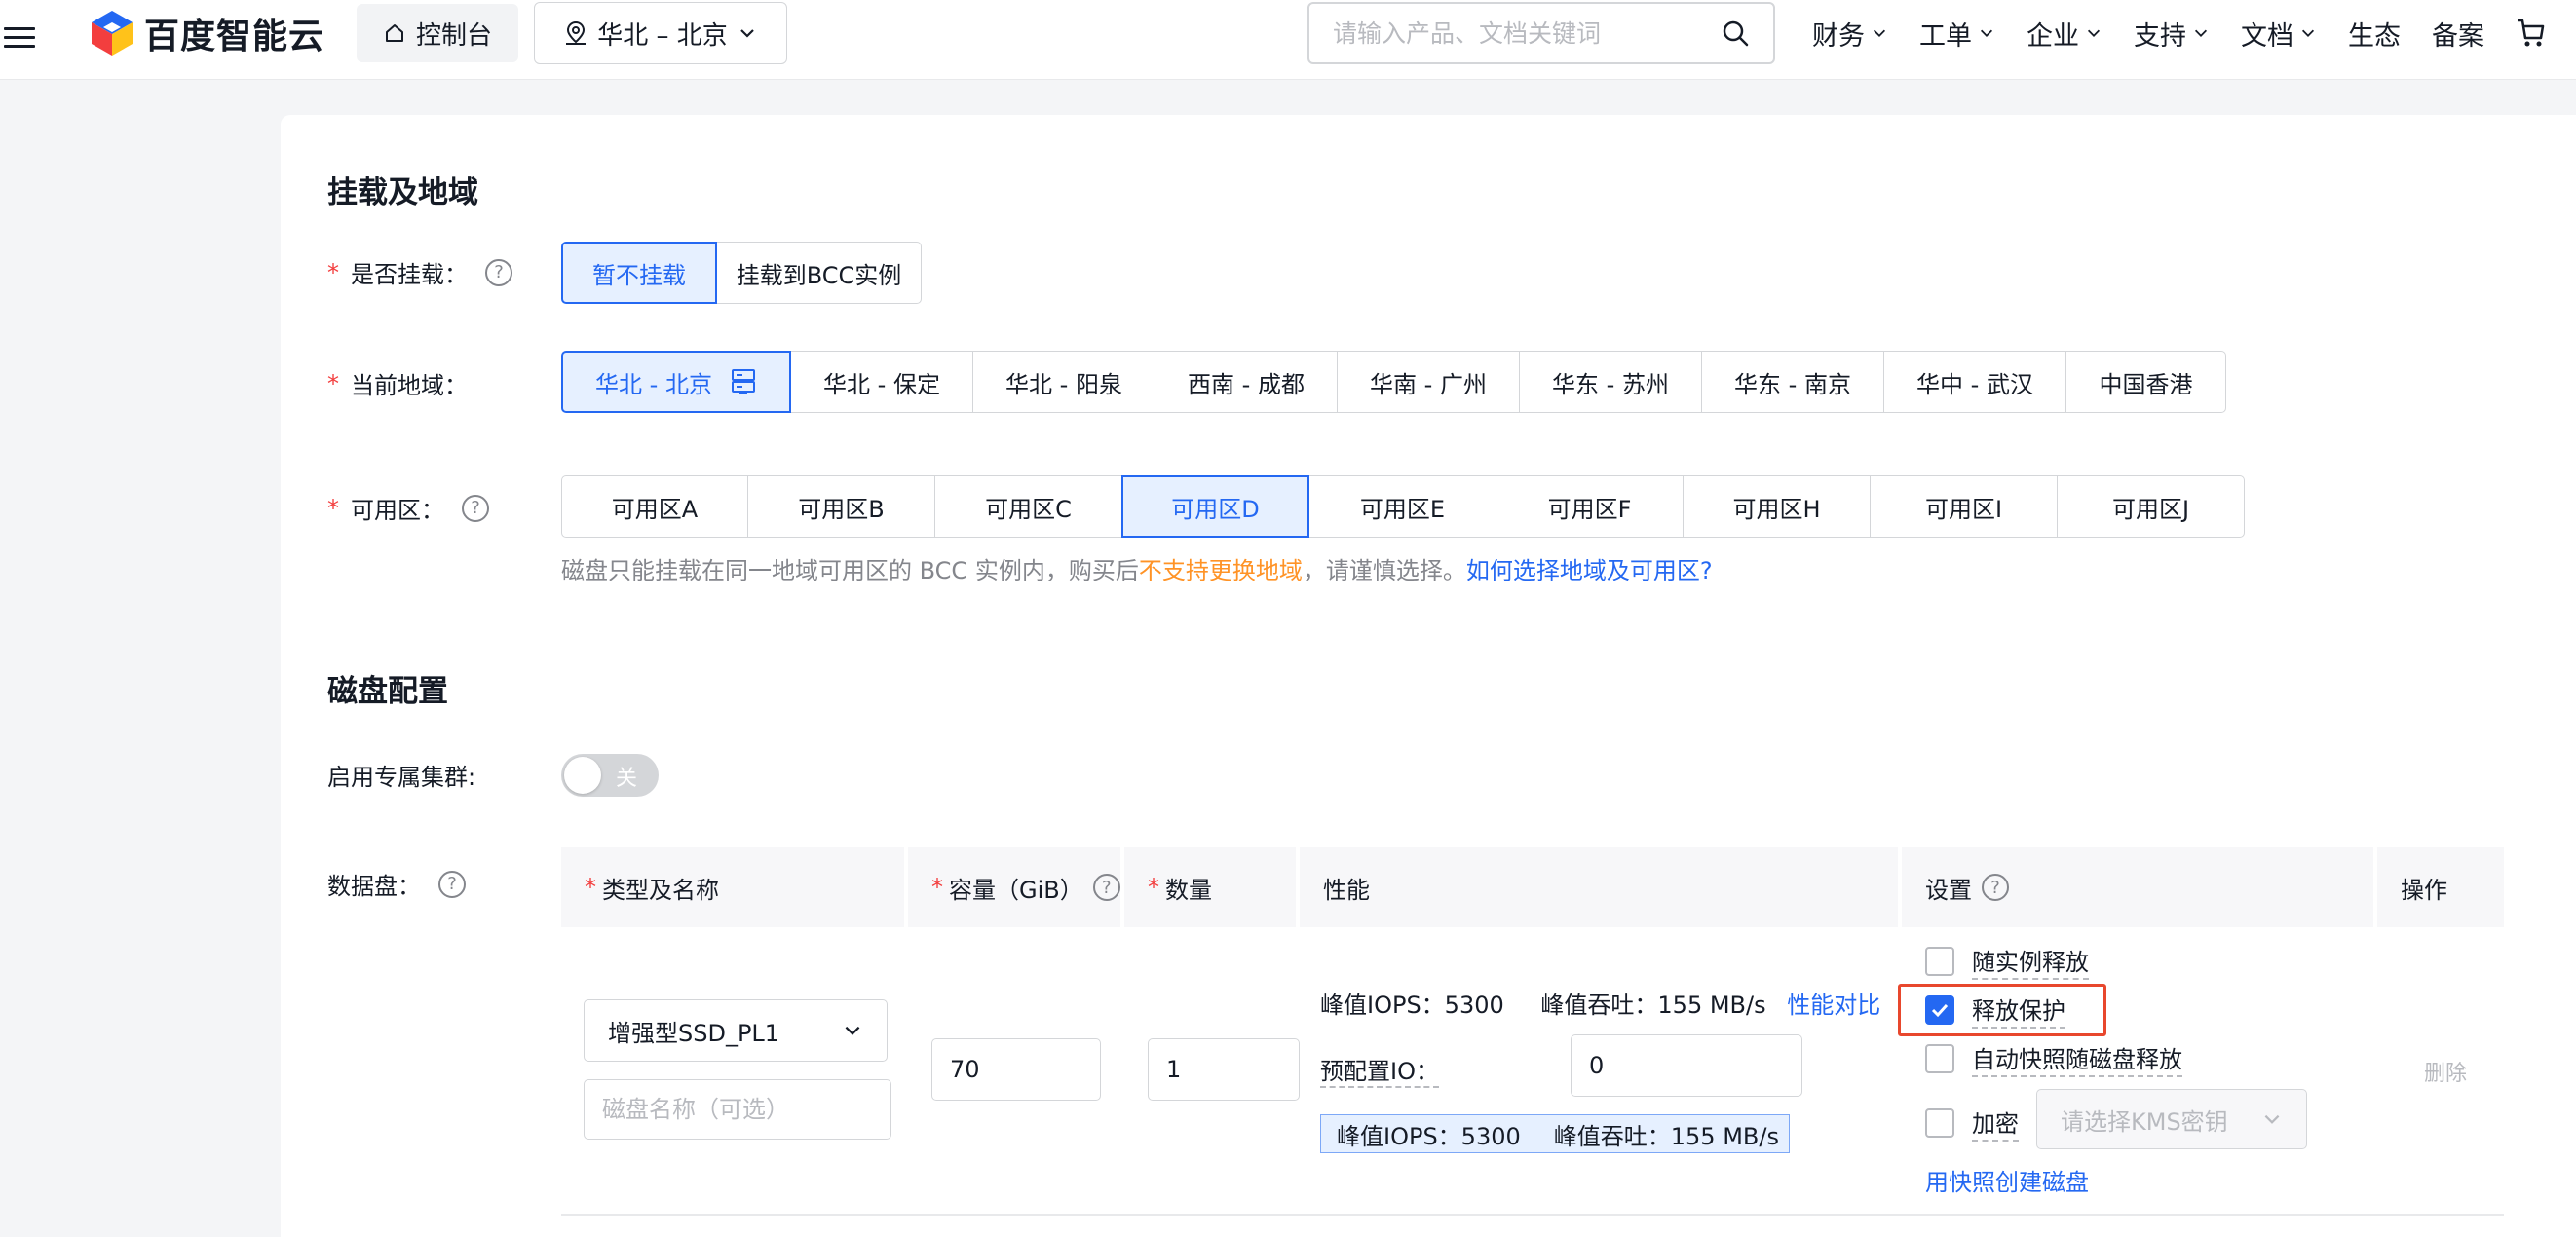  What do you see at coordinates (736, 1030) in the screenshot?
I see `disk-type-select: 增强型SSD_PL1` at bounding box center [736, 1030].